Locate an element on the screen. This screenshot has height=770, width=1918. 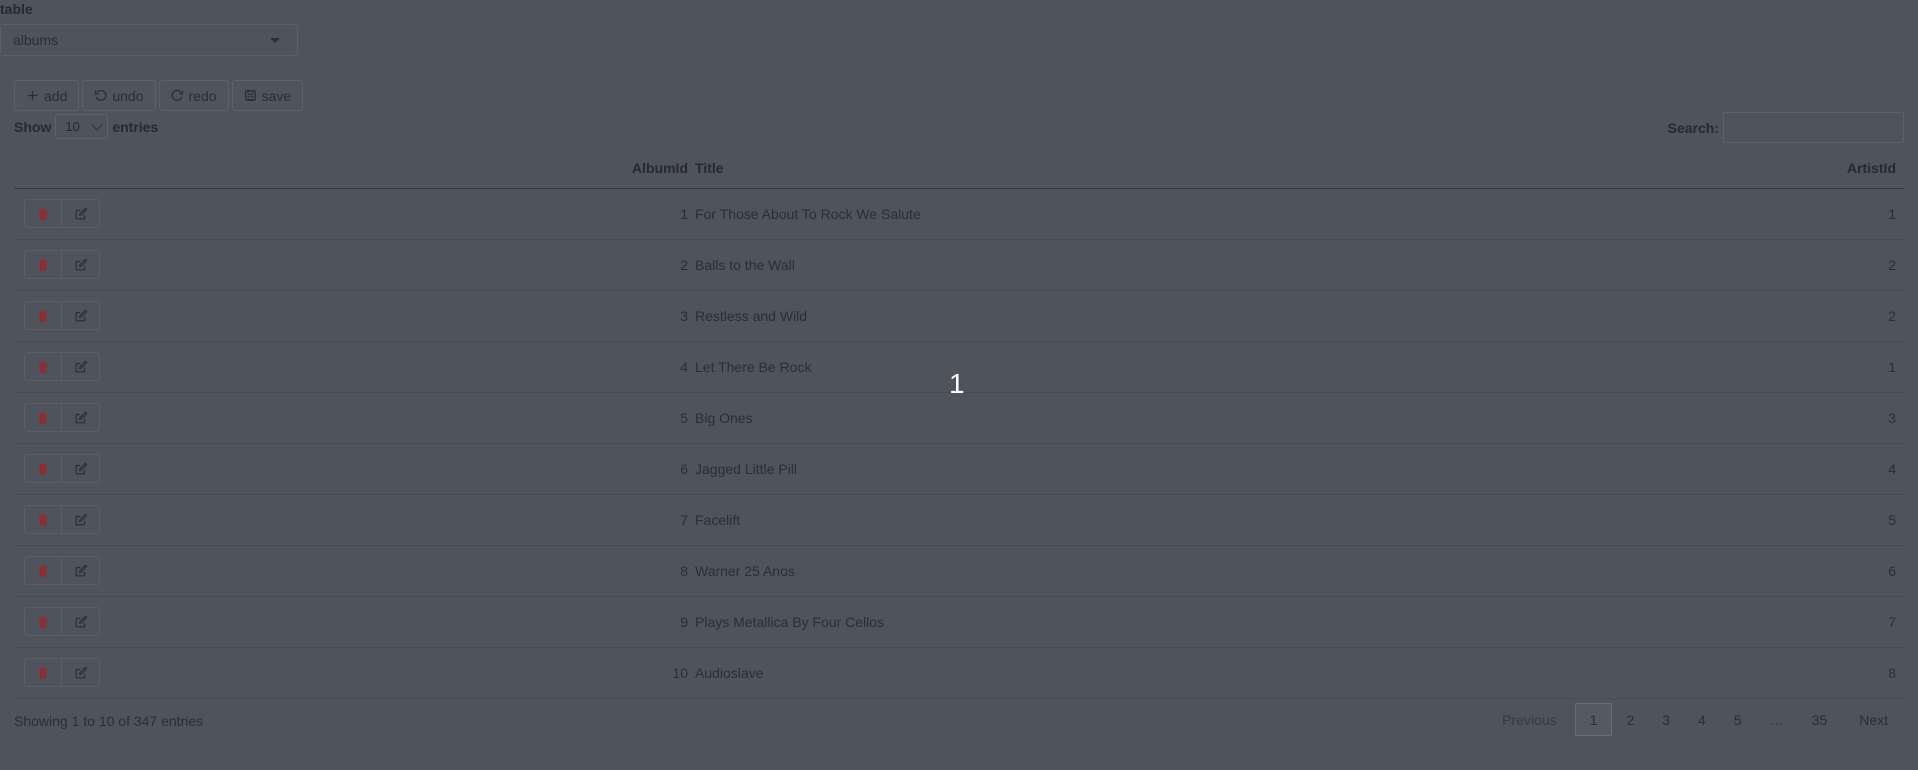
page-button-3: 3 is located at coordinates (1666, 719).